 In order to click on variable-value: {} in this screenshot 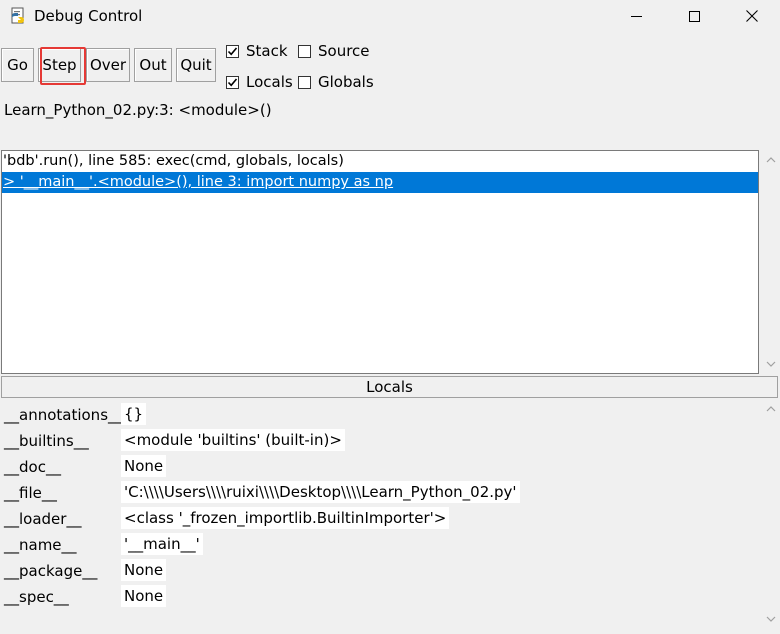, I will do `click(134, 414)`.